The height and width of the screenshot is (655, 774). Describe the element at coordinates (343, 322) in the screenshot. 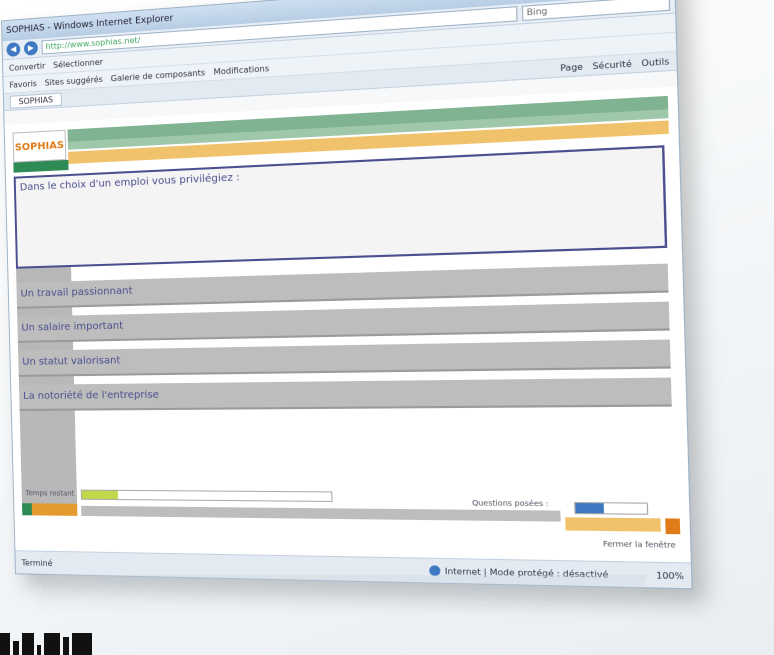

I see `answer-option: Un salaire important` at that location.